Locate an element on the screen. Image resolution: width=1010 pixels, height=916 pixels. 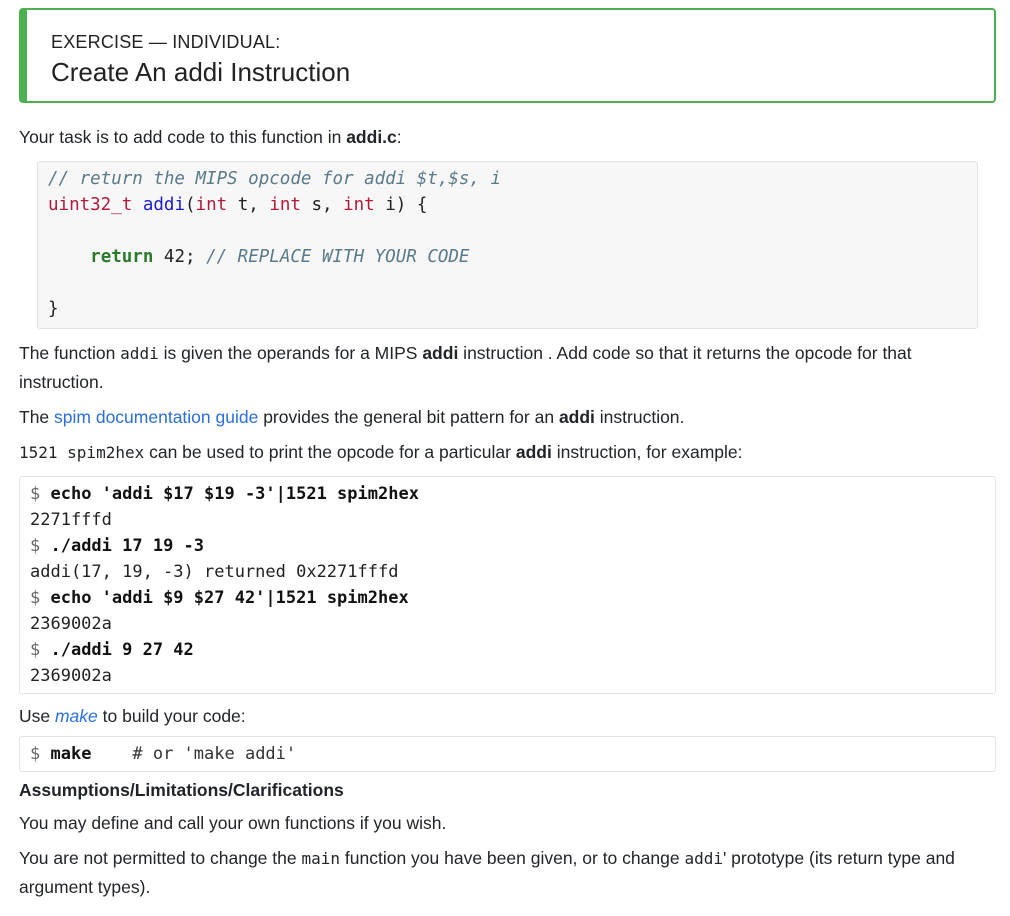
spim2hex-code: 1521 spim2hex is located at coordinates (82, 452).